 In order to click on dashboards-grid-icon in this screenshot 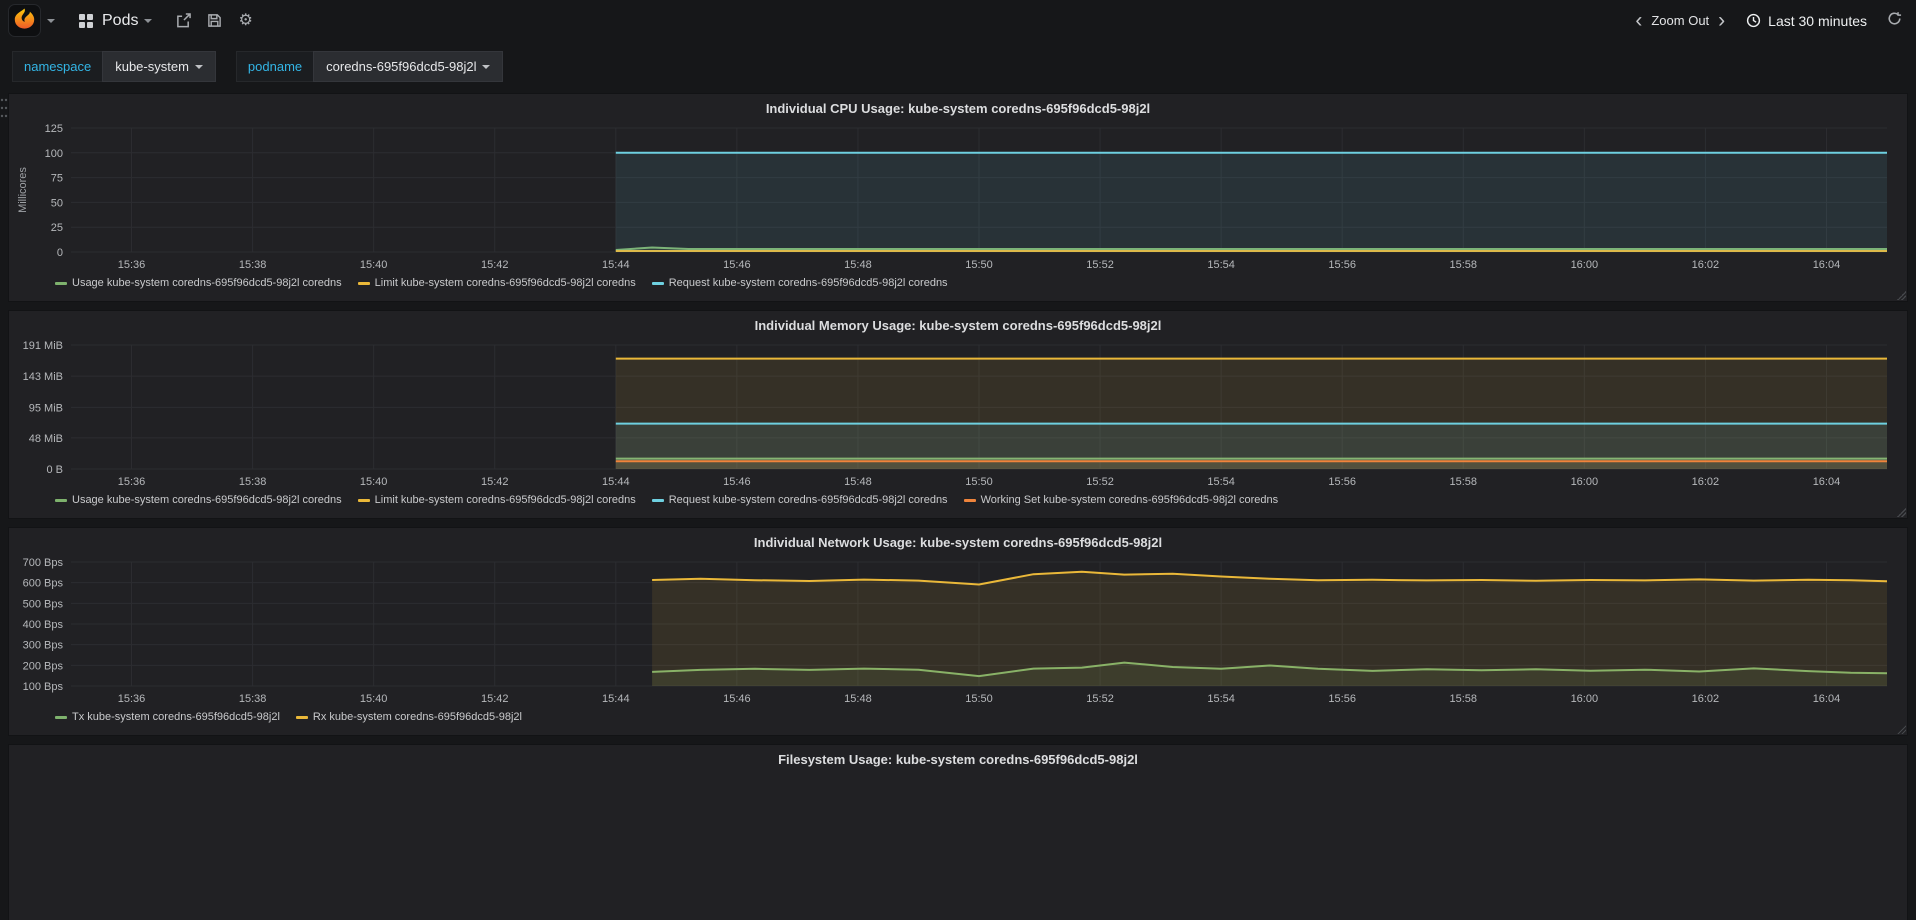, I will do `click(86, 20)`.